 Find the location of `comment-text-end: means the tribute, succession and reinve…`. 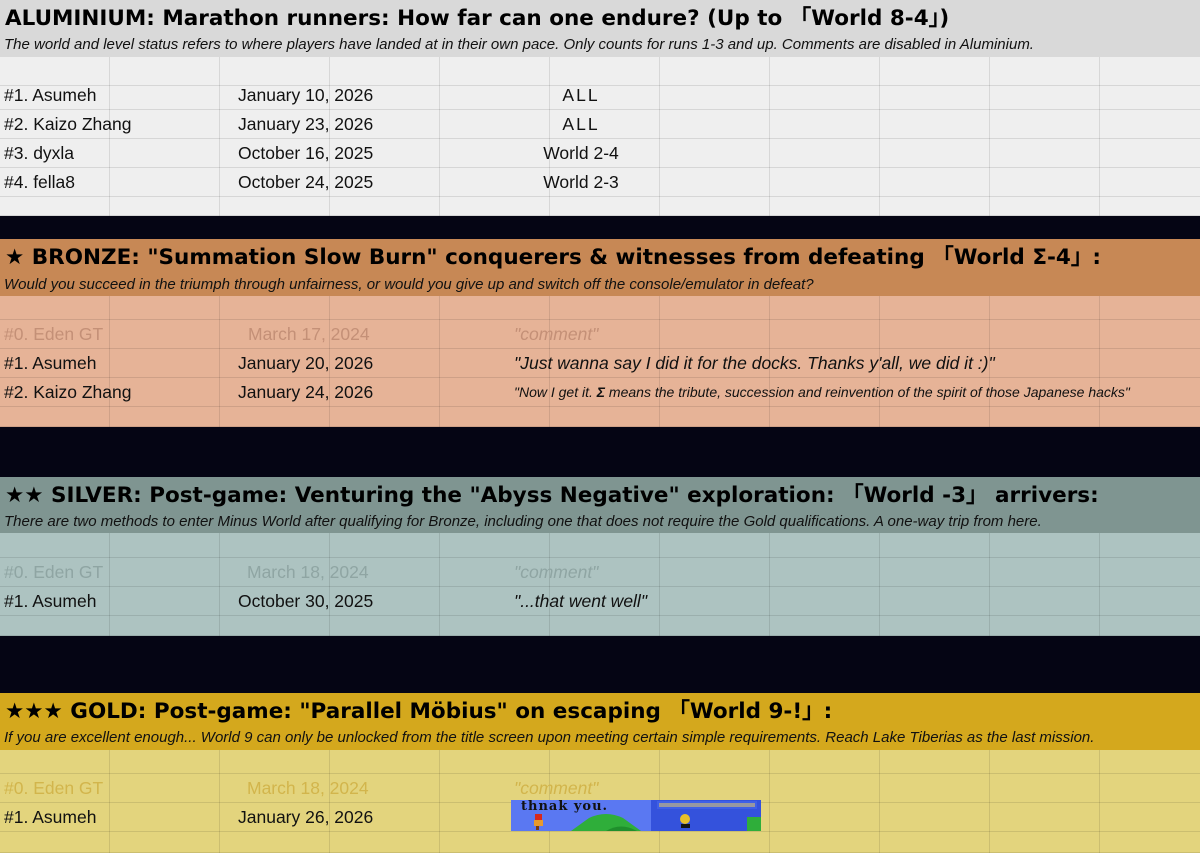

comment-text-end: means the tribute, succession and reinve… is located at coordinates (867, 392).